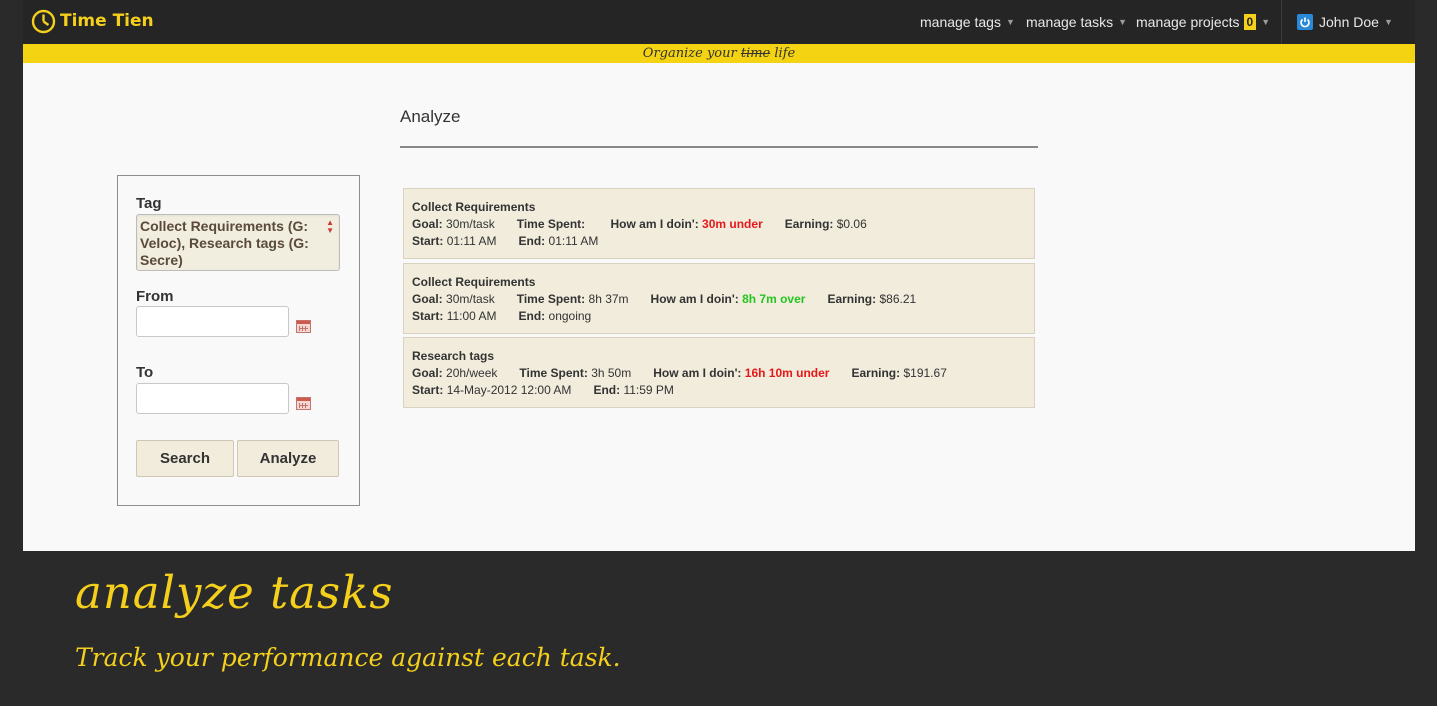 The image size is (1437, 706). I want to click on tagline-banner: Organize your time life, so click(719, 53).